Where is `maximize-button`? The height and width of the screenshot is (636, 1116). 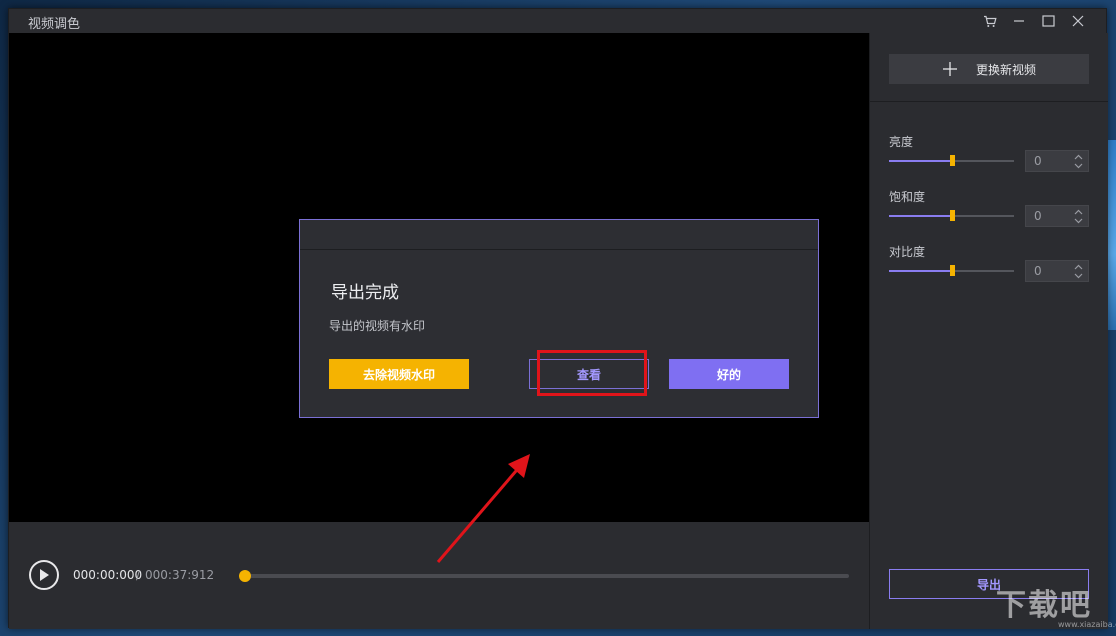 maximize-button is located at coordinates (1048, 21).